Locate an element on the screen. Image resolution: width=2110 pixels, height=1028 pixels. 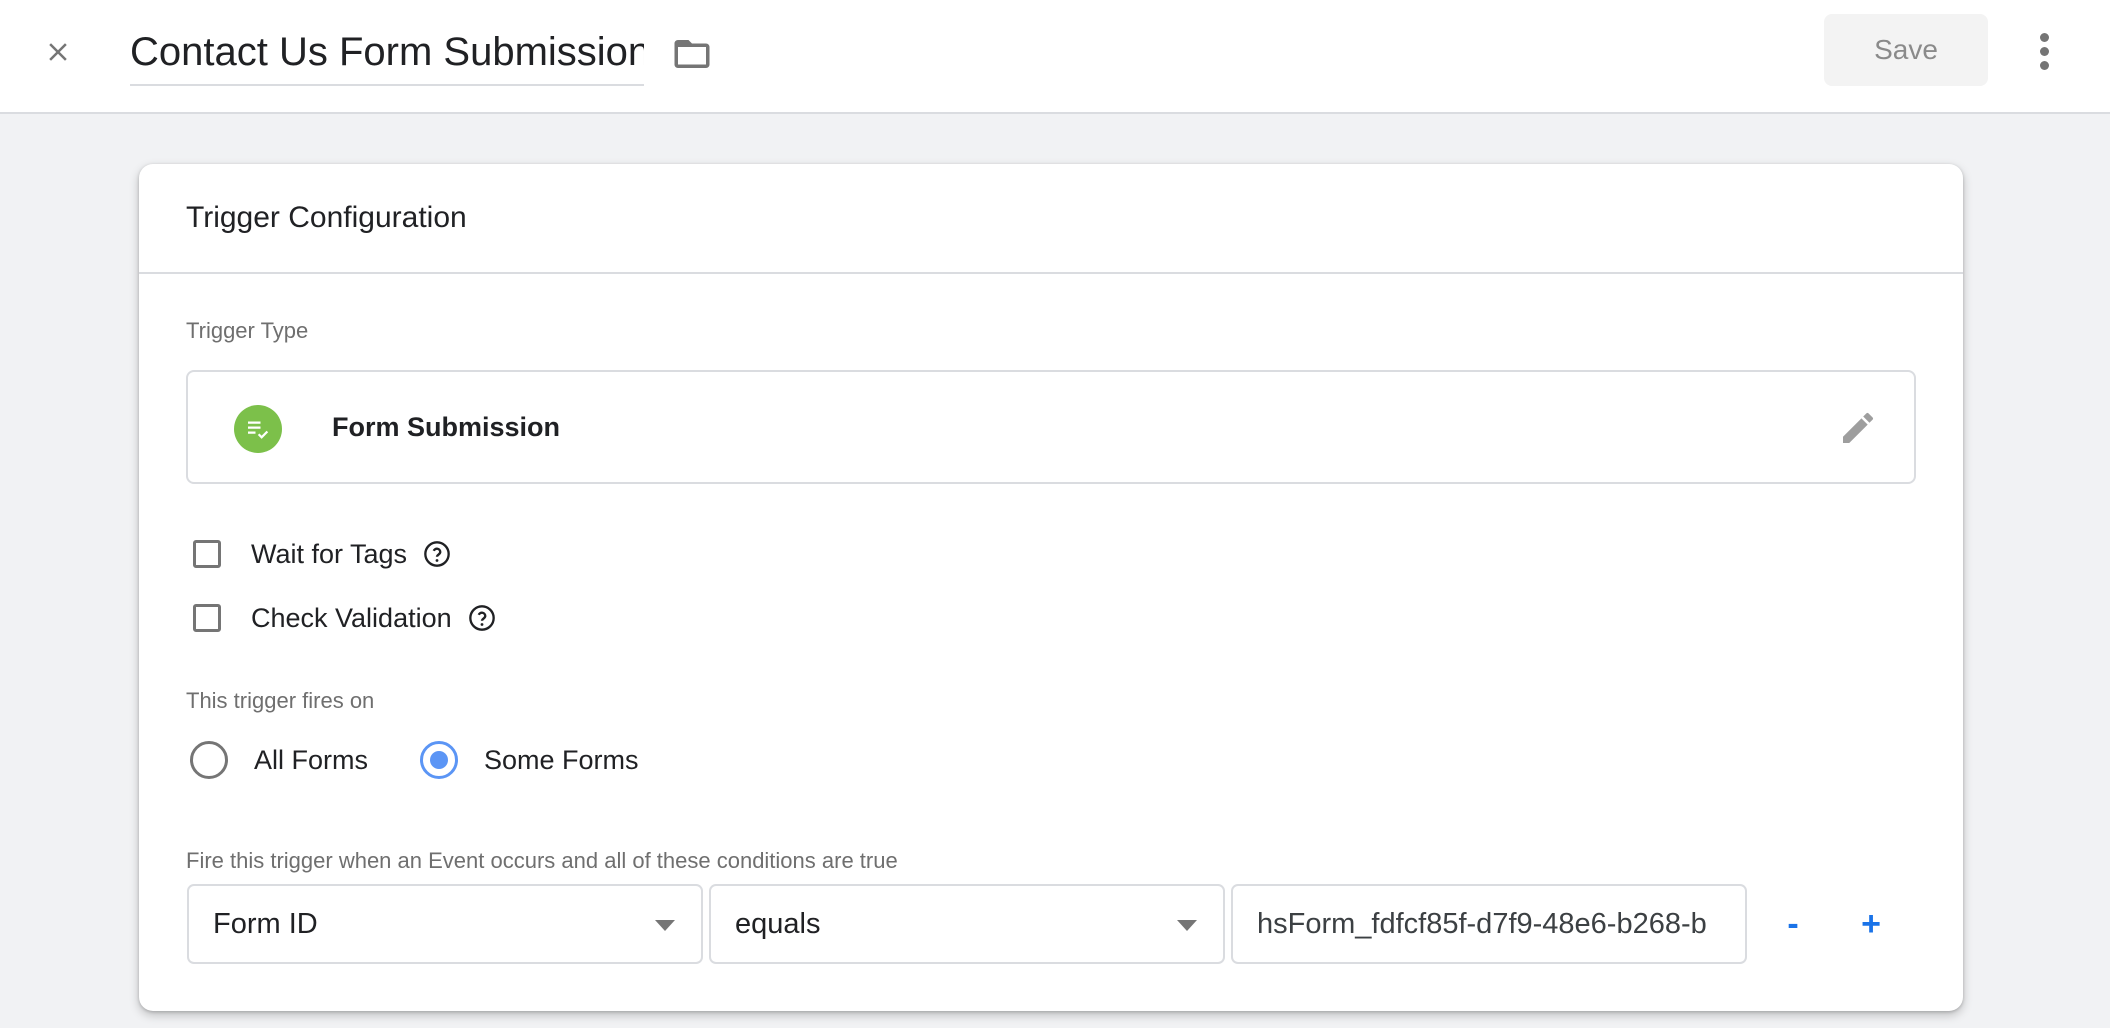
pencil-icon is located at coordinates (1858, 428).